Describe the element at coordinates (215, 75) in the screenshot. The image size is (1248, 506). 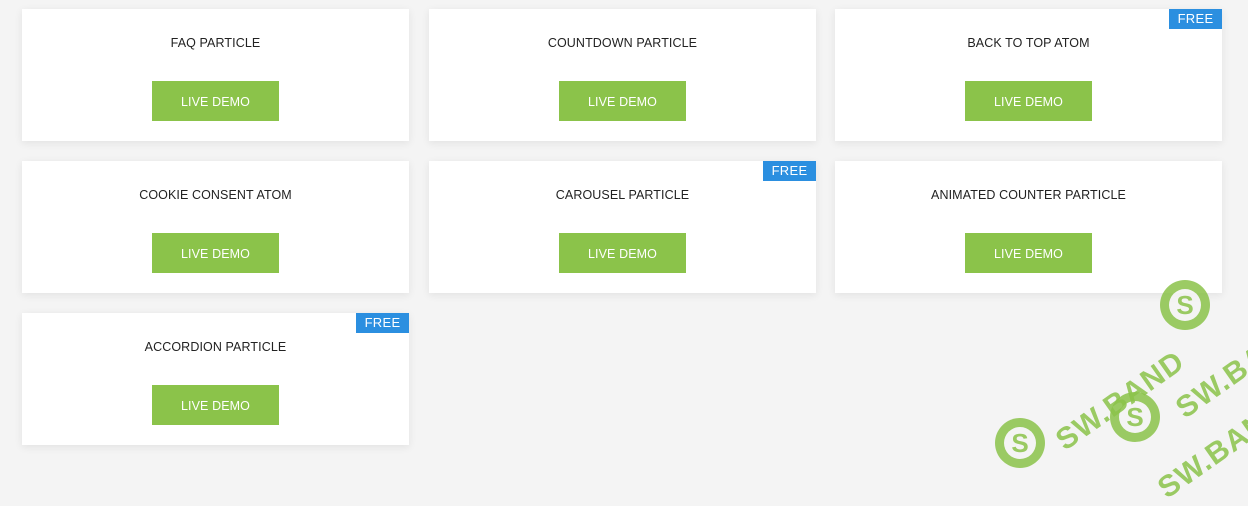
I see `product-card-faq-particle: FAQ PARTICLE LIVE DEMO` at that location.